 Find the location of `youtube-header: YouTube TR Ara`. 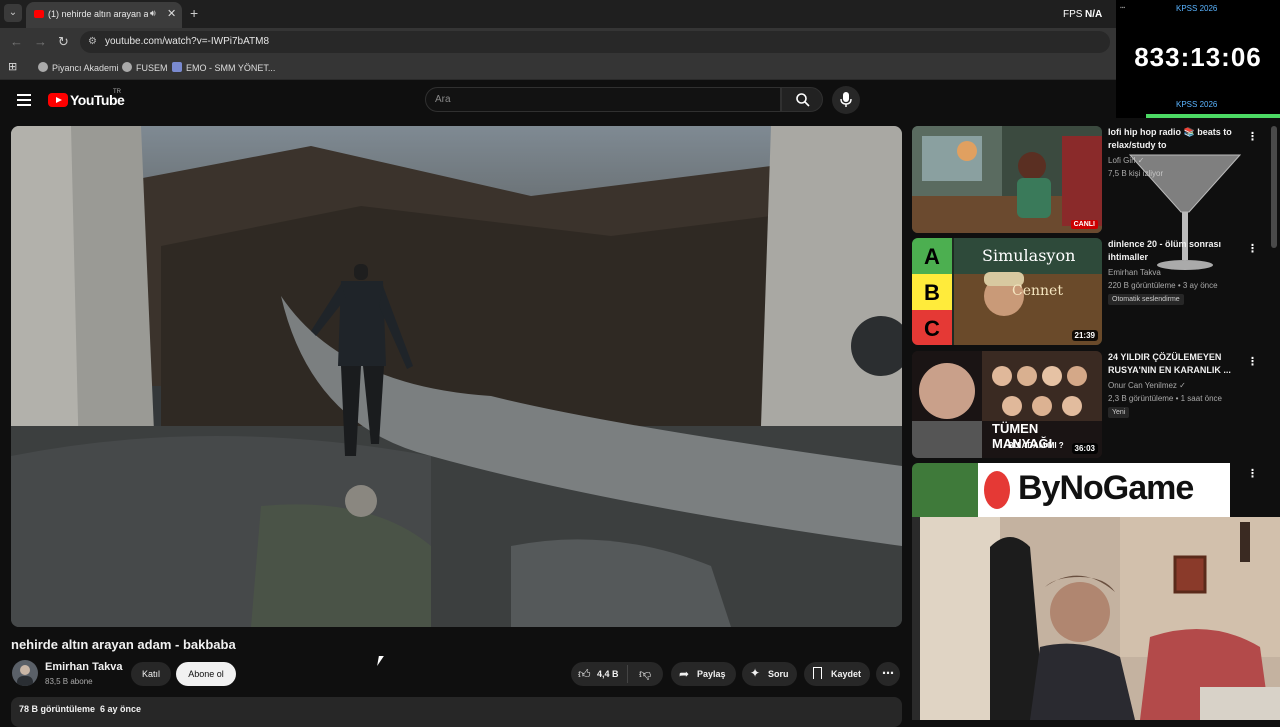

youtube-header: YouTube TR Ara is located at coordinates (558, 100).